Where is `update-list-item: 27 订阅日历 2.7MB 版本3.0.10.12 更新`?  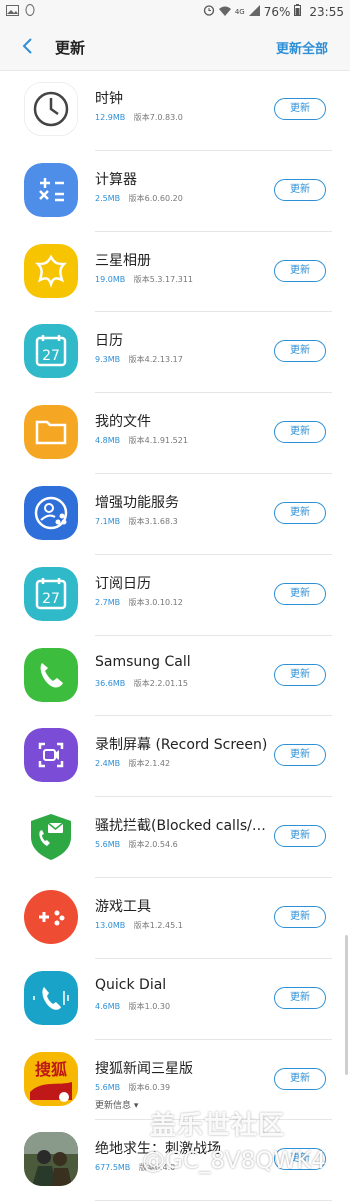 update-list-item: 27 订阅日历 2.7MB 版本3.0.10.12 更新 is located at coordinates (175, 595).